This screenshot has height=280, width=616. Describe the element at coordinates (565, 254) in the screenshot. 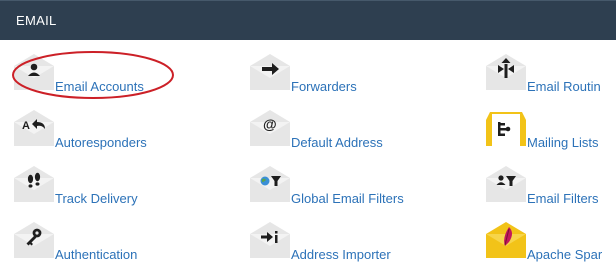

I see `item-label: Apache Spar` at that location.